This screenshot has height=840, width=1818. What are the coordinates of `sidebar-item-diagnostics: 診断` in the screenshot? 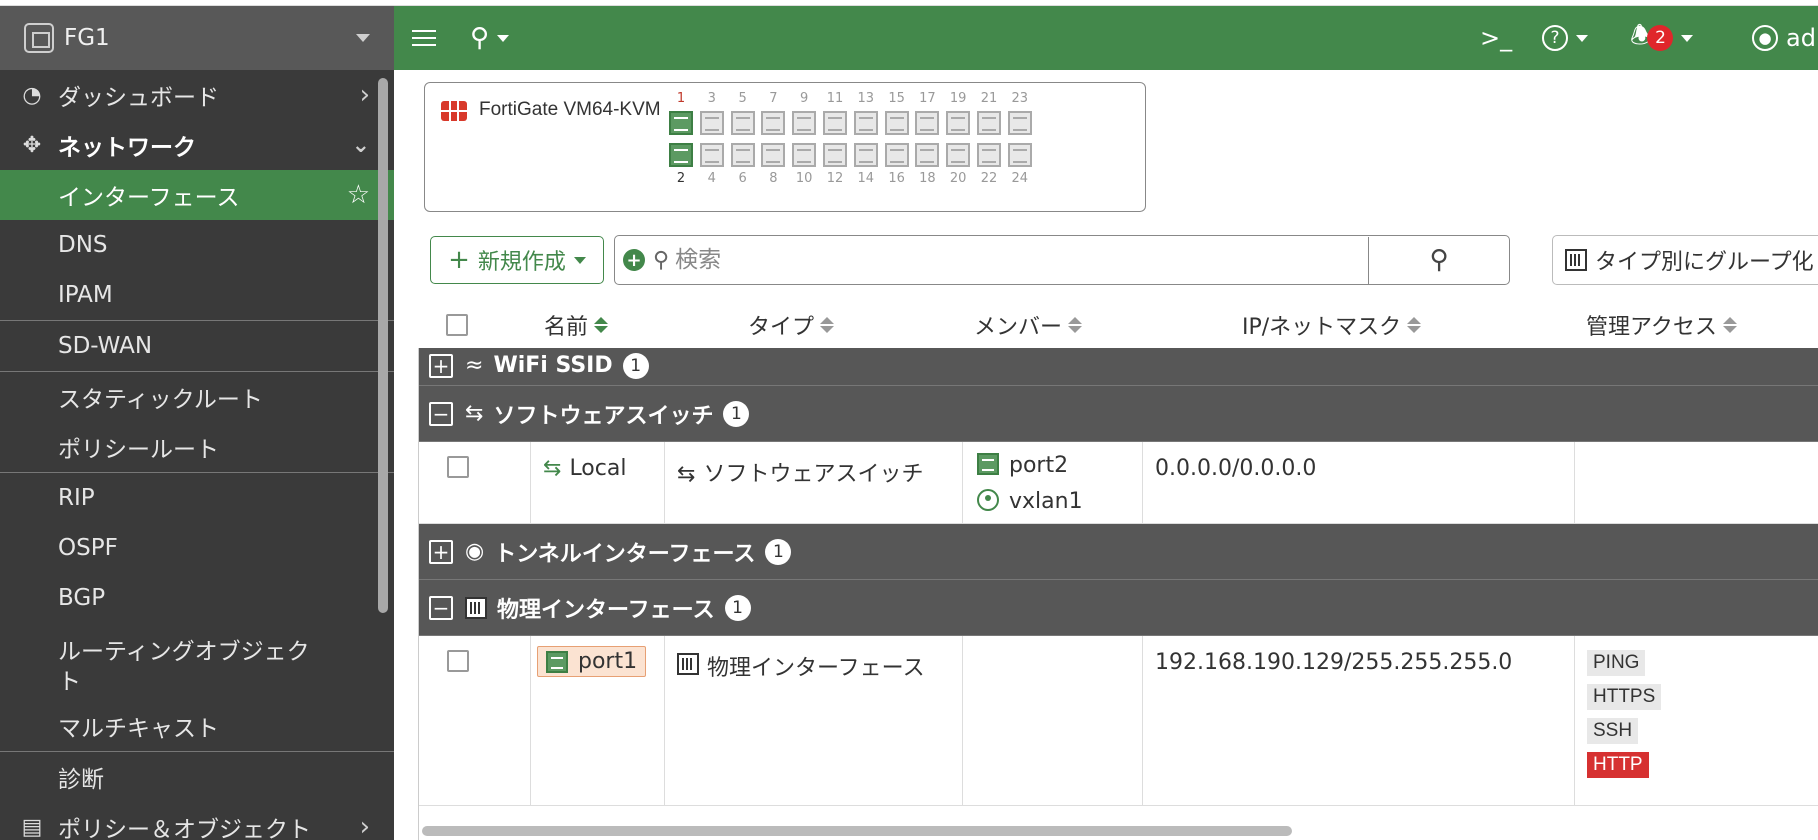 It's located at (197, 777).